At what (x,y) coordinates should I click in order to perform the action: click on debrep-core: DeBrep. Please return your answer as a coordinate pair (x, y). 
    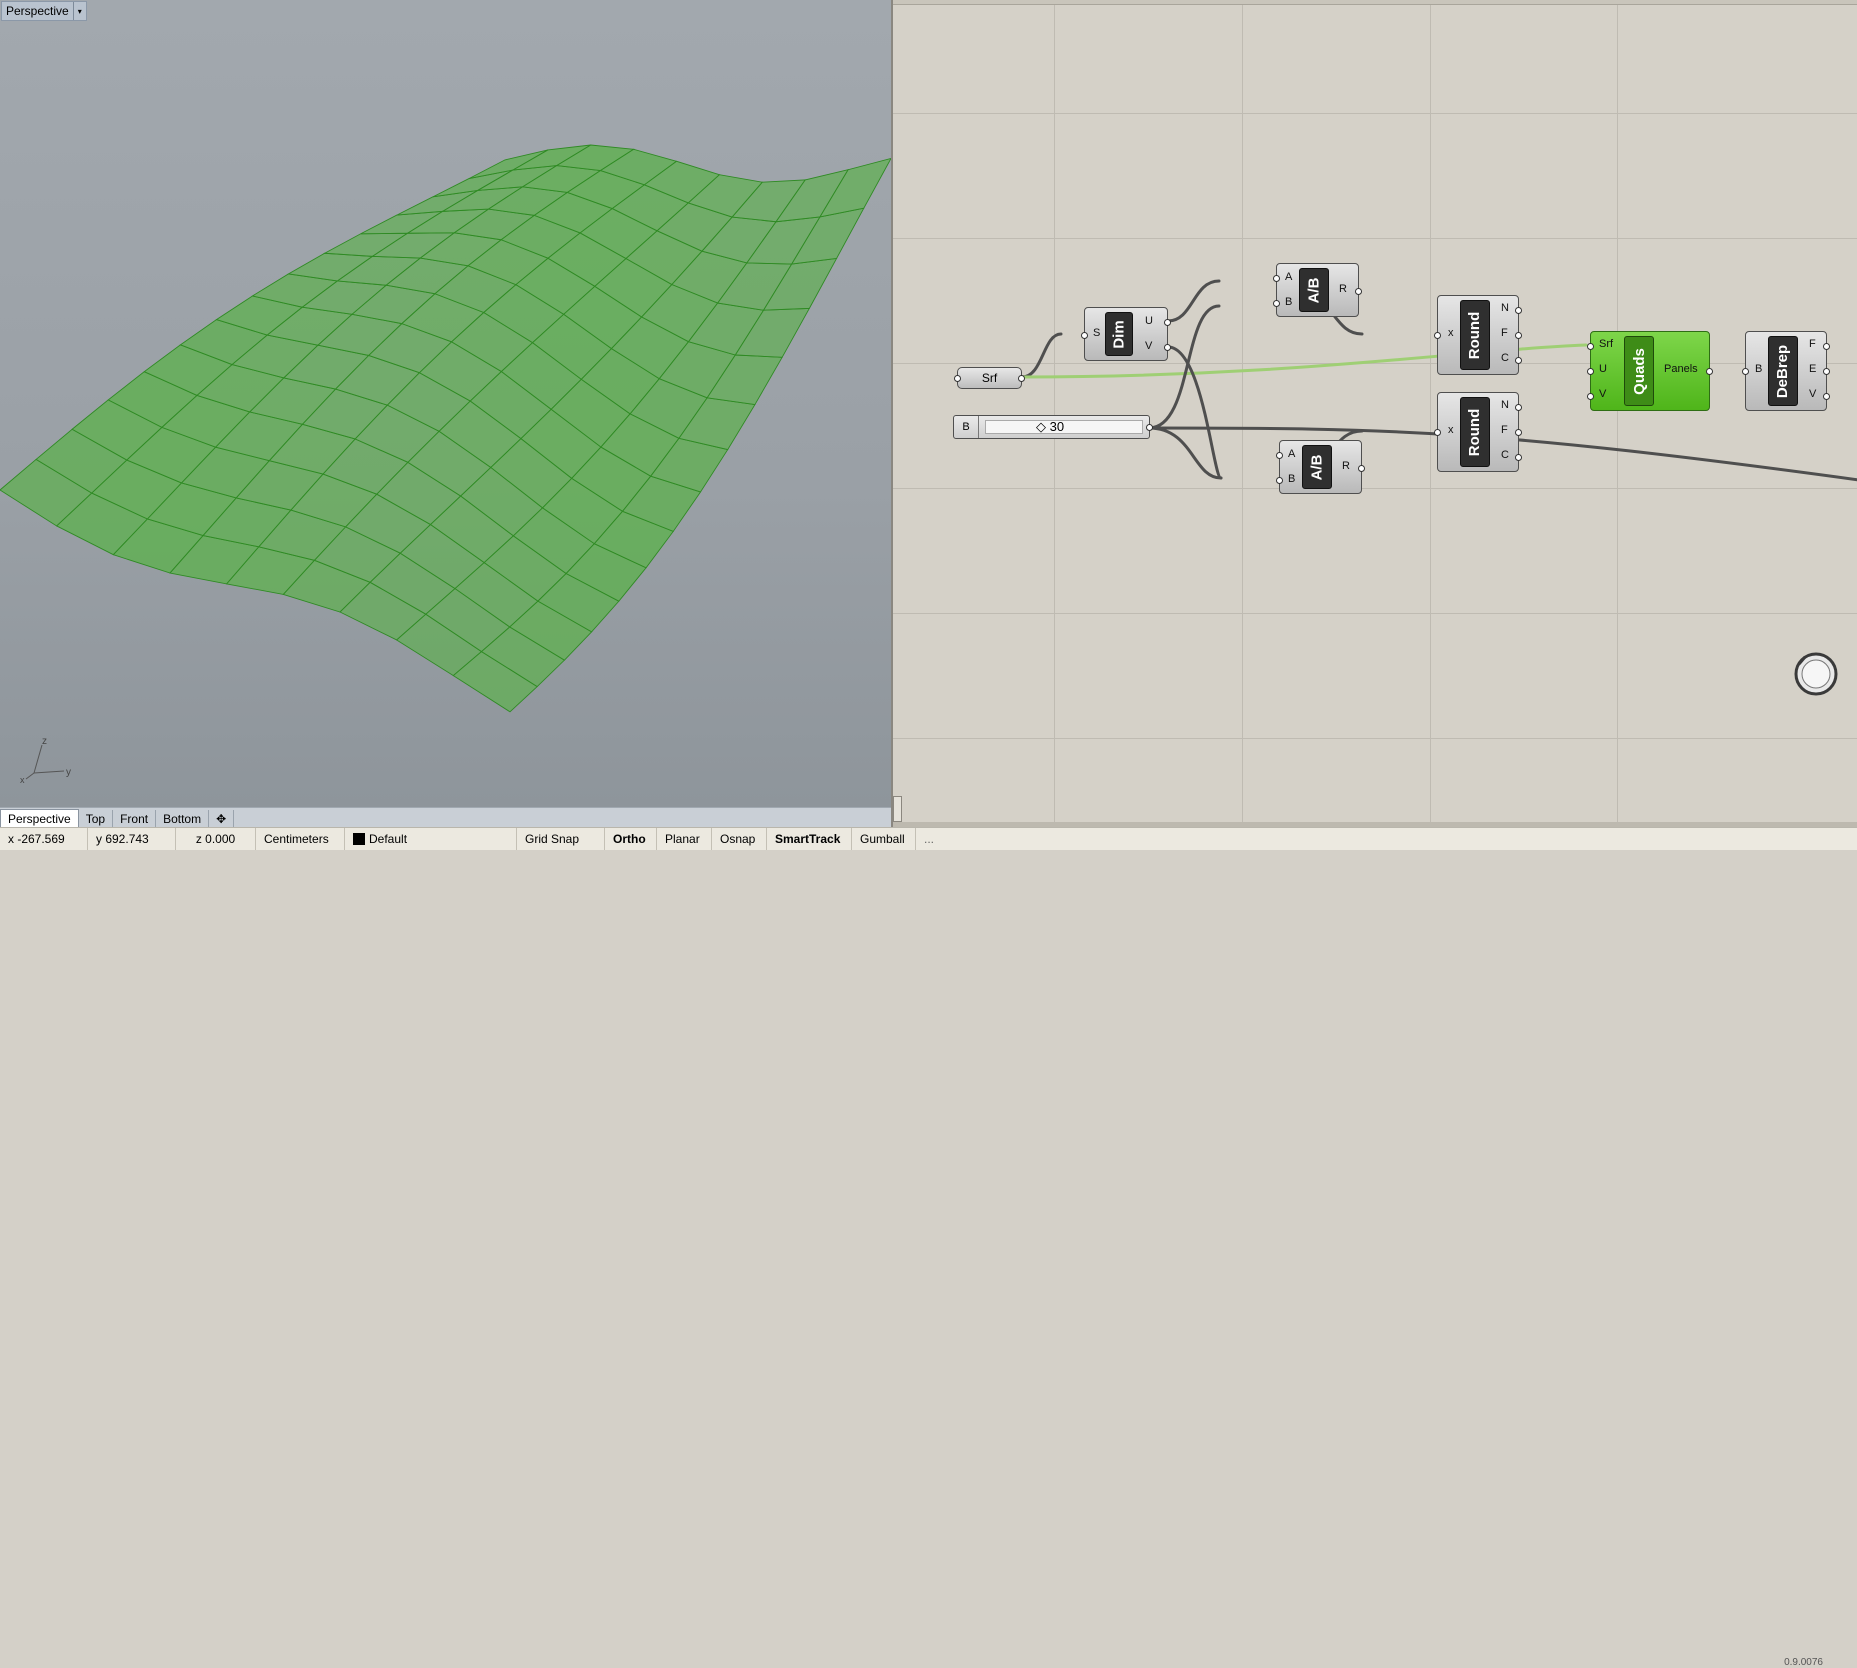
    Looking at the image, I should click on (1783, 371).